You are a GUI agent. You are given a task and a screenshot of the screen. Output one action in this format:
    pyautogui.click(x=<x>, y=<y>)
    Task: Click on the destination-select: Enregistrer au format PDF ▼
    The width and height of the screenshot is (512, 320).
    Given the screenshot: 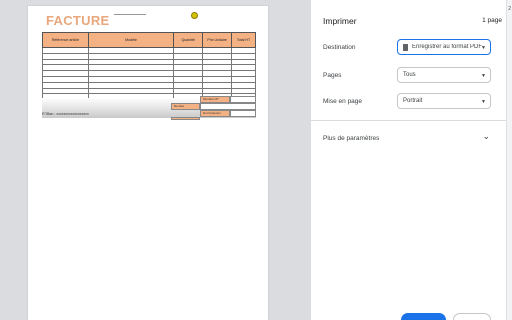 What is the action you would take?
    pyautogui.click(x=444, y=47)
    